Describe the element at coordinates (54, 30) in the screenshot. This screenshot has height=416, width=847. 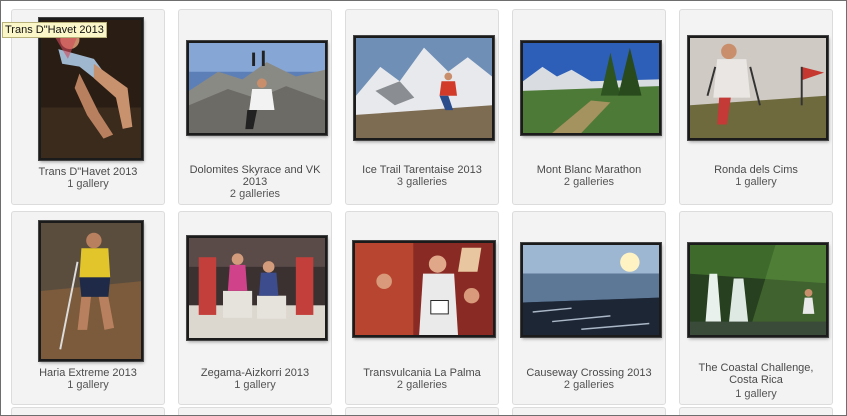
I see `tooltip: Trans D"Havet 2013` at that location.